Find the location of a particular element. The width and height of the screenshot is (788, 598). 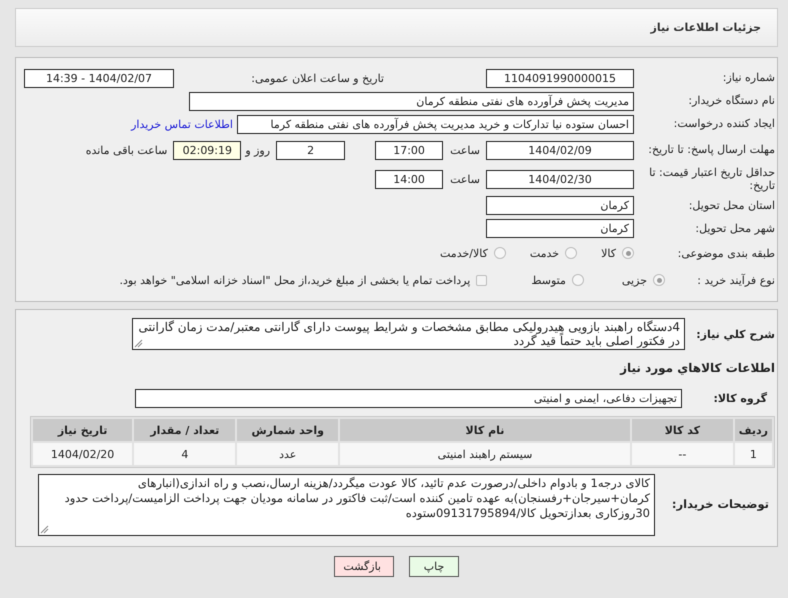

buyer-notes-field is located at coordinates (346, 505).